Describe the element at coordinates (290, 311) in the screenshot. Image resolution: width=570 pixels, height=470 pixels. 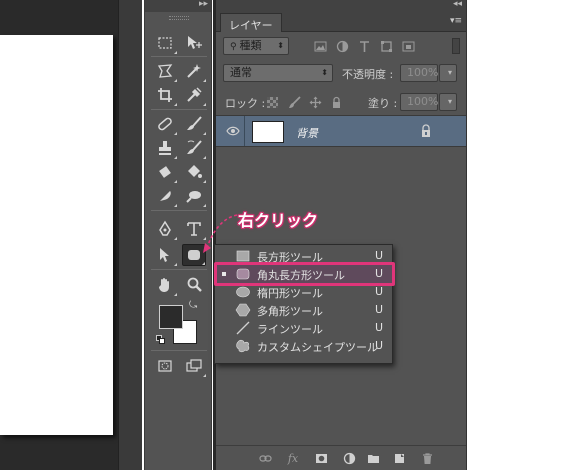
I see `flyout-item-label: 多角形ツール` at that location.